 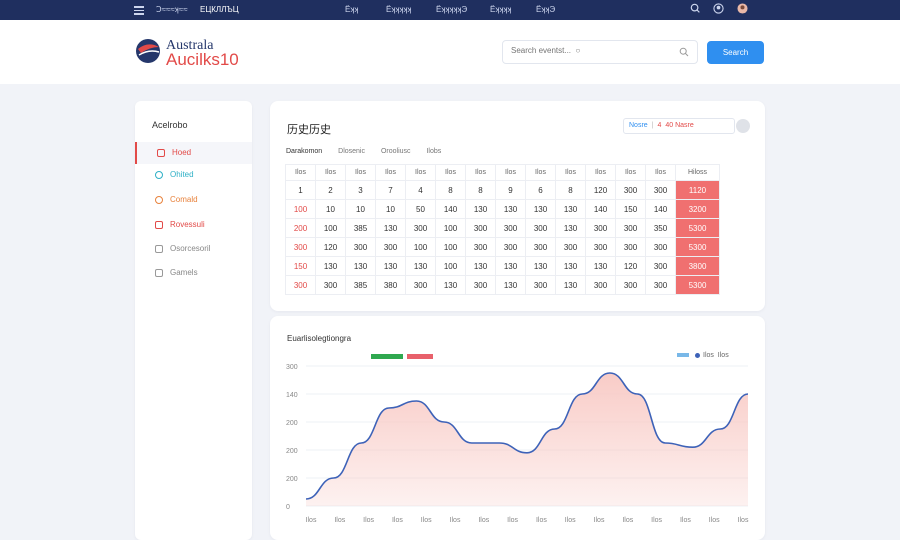 What do you see at coordinates (398, 9) in the screenshot?
I see `topnav-link: Ёʞʞʞʞʞ` at bounding box center [398, 9].